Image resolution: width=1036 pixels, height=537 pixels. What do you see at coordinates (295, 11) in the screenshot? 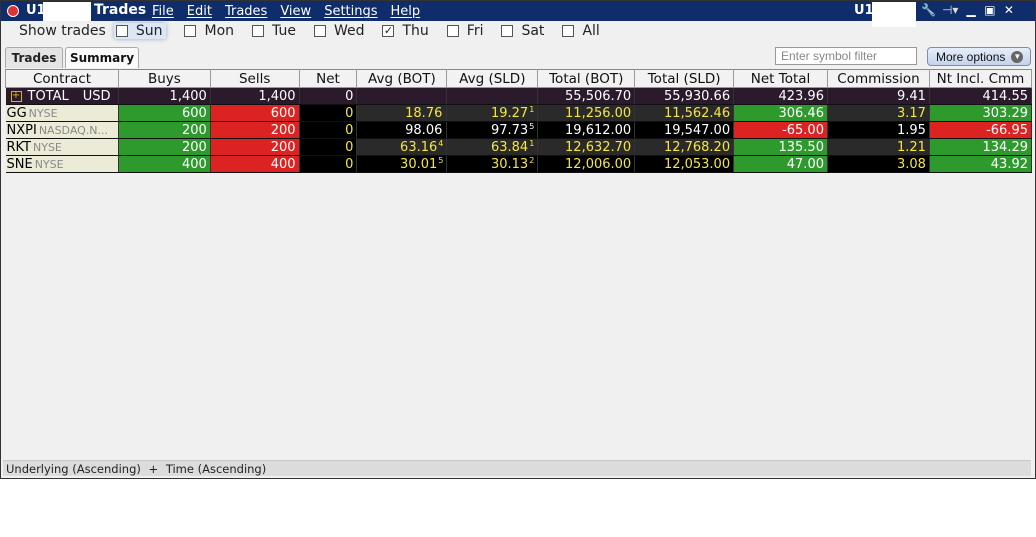
I see `menu-view: View` at bounding box center [295, 11].